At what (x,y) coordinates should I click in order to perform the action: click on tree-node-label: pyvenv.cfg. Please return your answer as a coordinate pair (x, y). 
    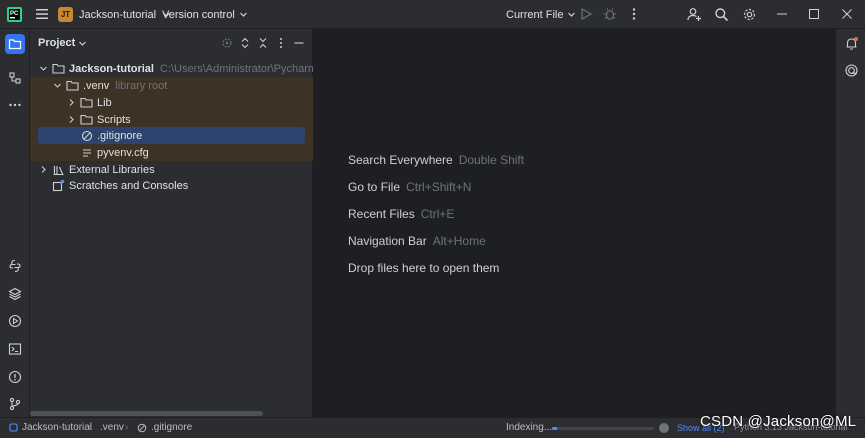
    Looking at the image, I should click on (123, 152).